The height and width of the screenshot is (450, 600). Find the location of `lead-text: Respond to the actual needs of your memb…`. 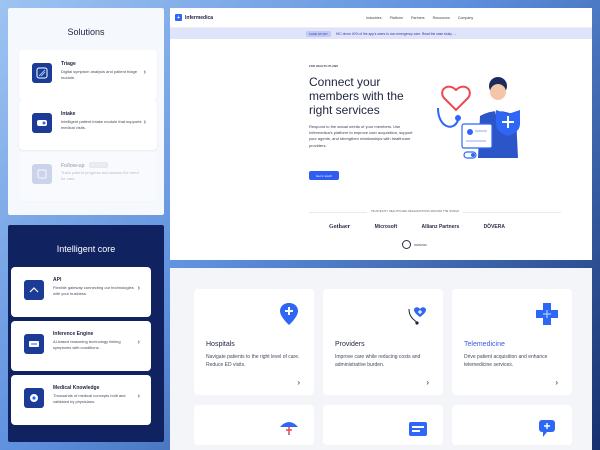

lead-text: Respond to the actual needs of your memb… is located at coordinates (361, 136).